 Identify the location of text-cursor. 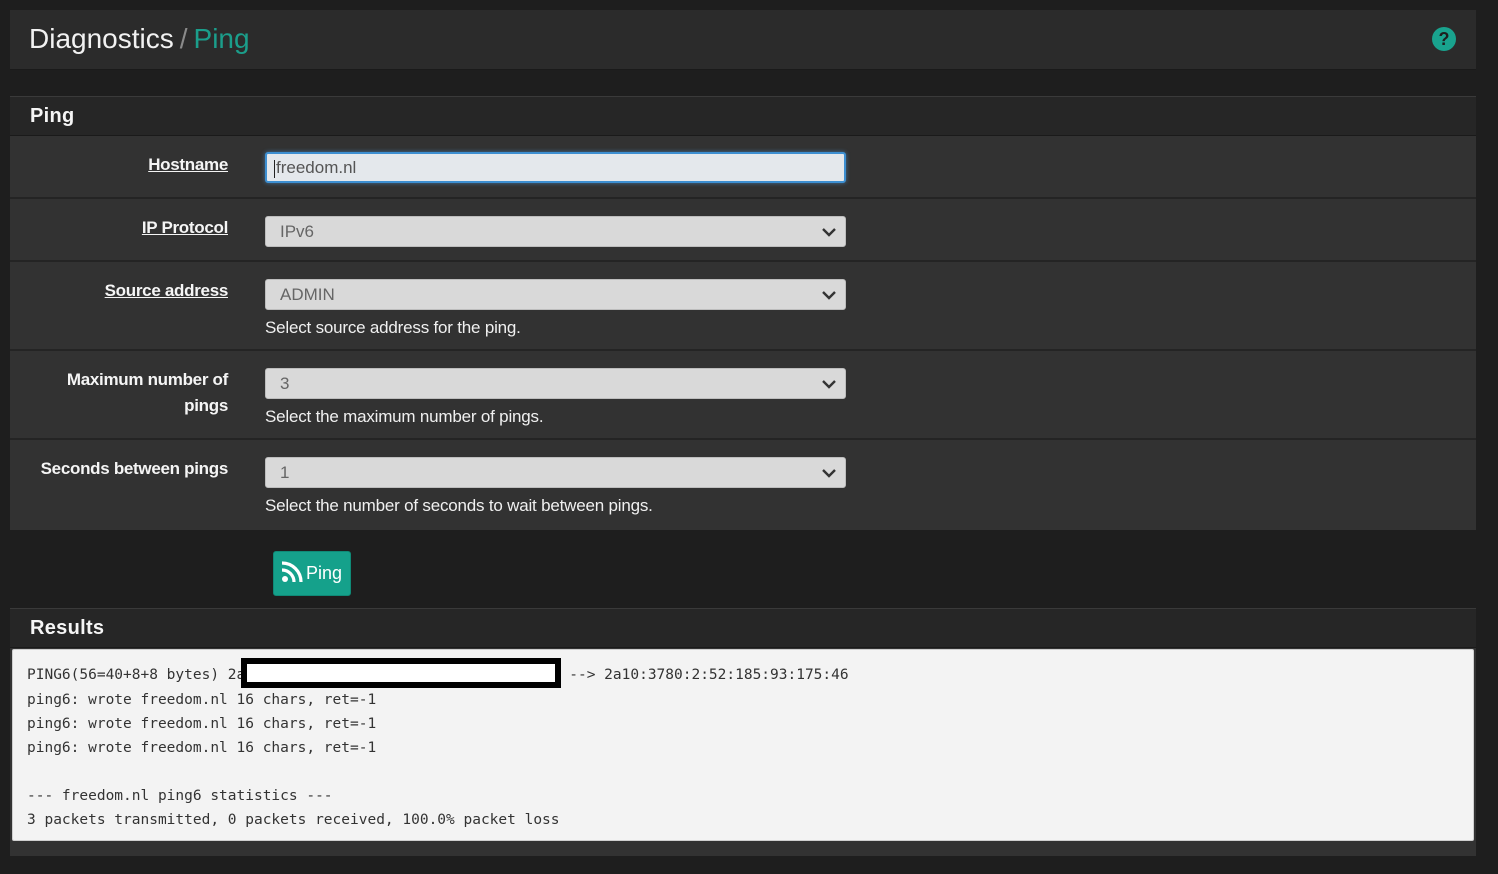
(274, 168).